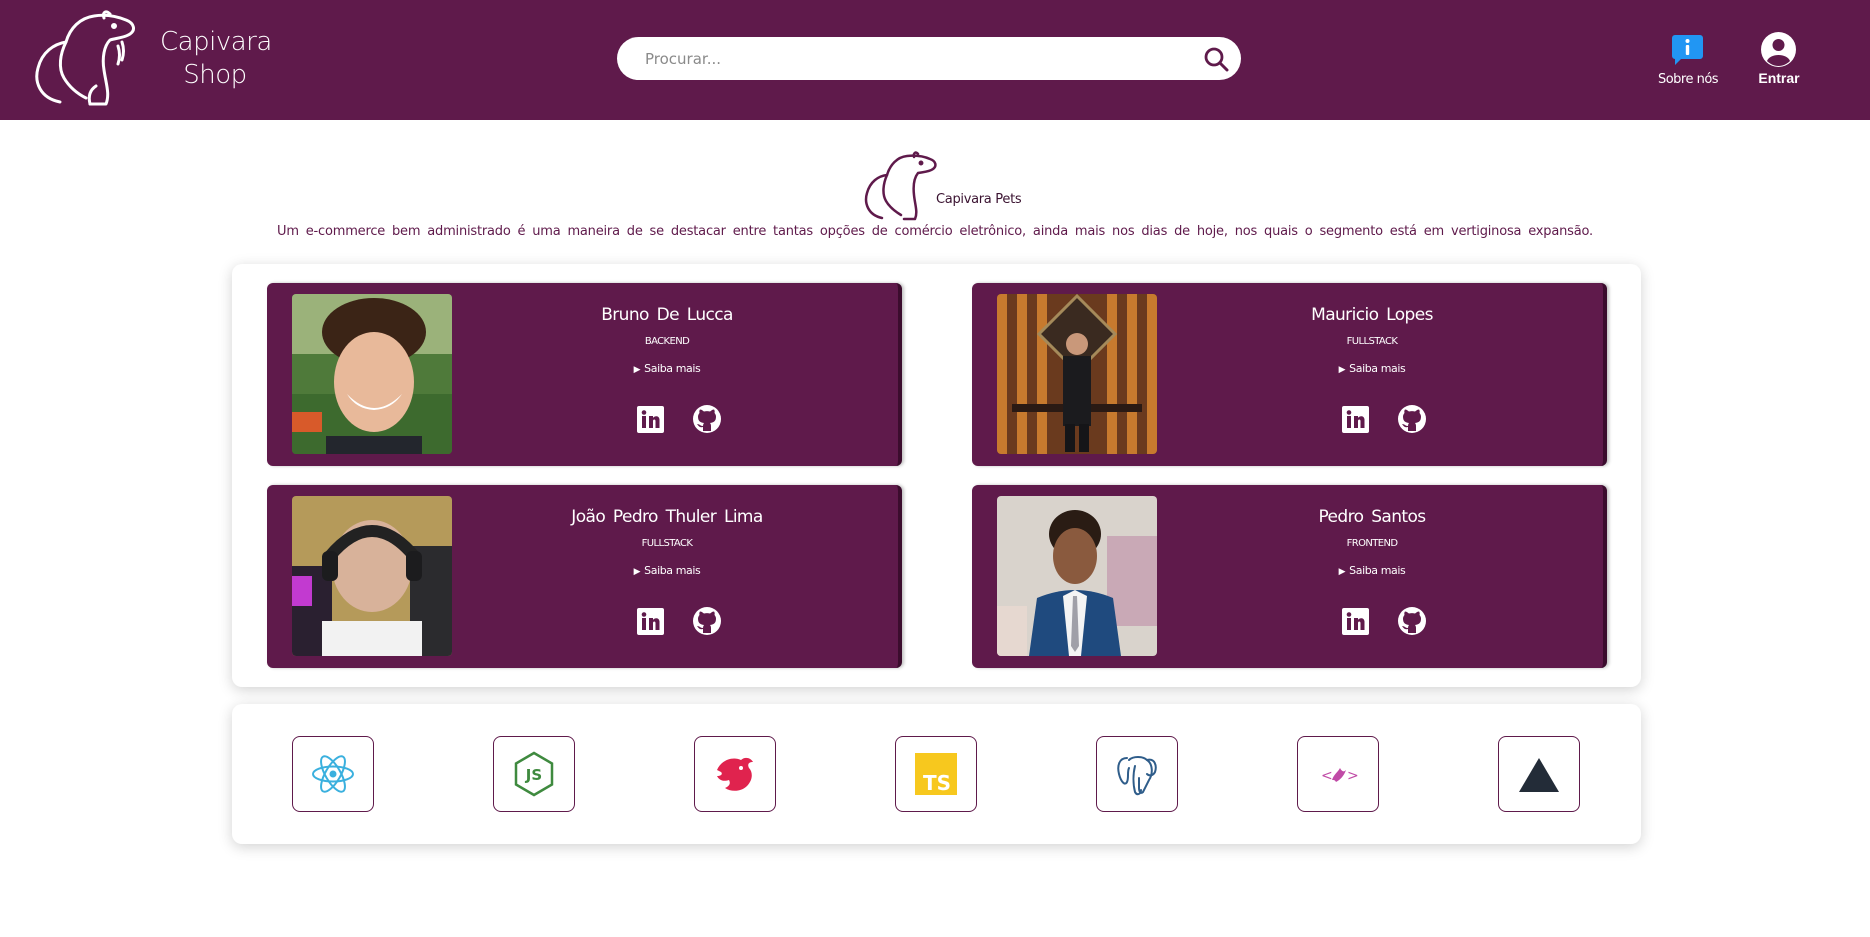  I want to click on postgresql-icon, so click(1137, 776).